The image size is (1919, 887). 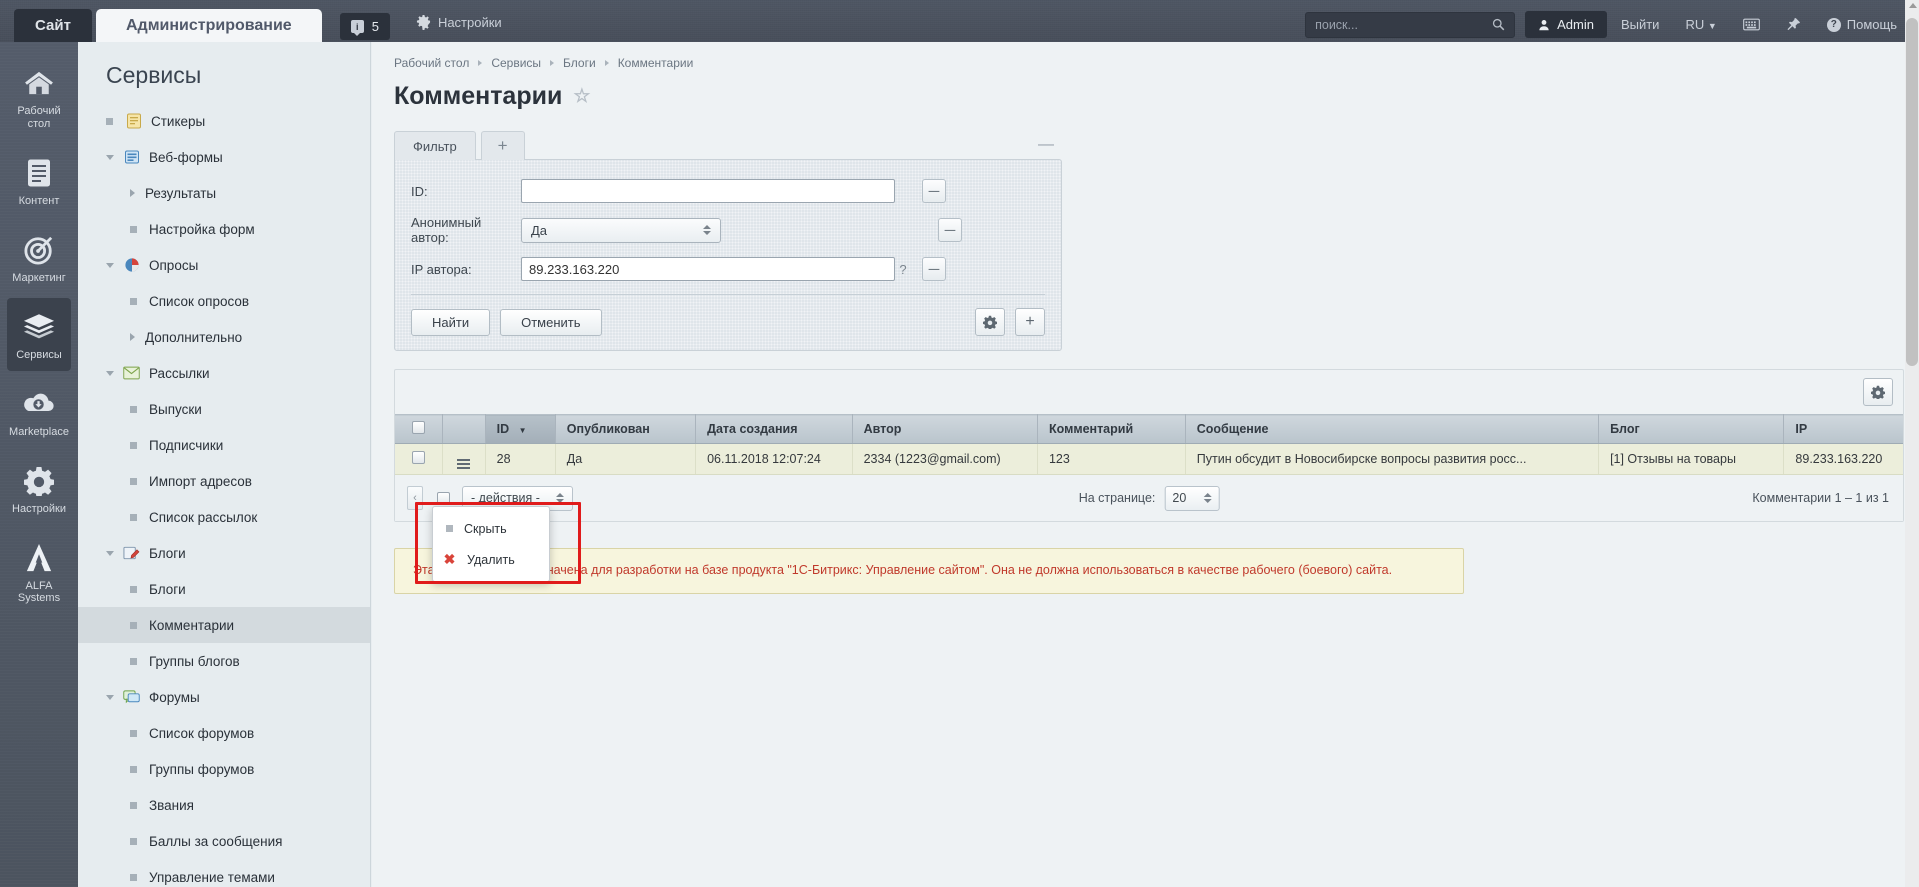 I want to click on menu-item-12: Блоги, so click(x=224, y=553).